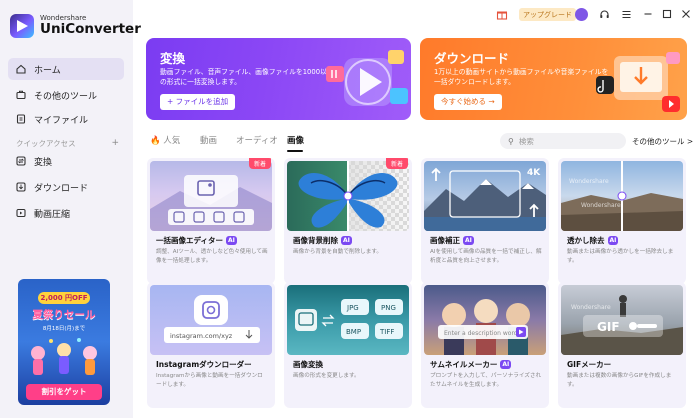 The height and width of the screenshot is (418, 700). What do you see at coordinates (115, 143) in the screenshot?
I see `quick-access-add-button: +` at bounding box center [115, 143].